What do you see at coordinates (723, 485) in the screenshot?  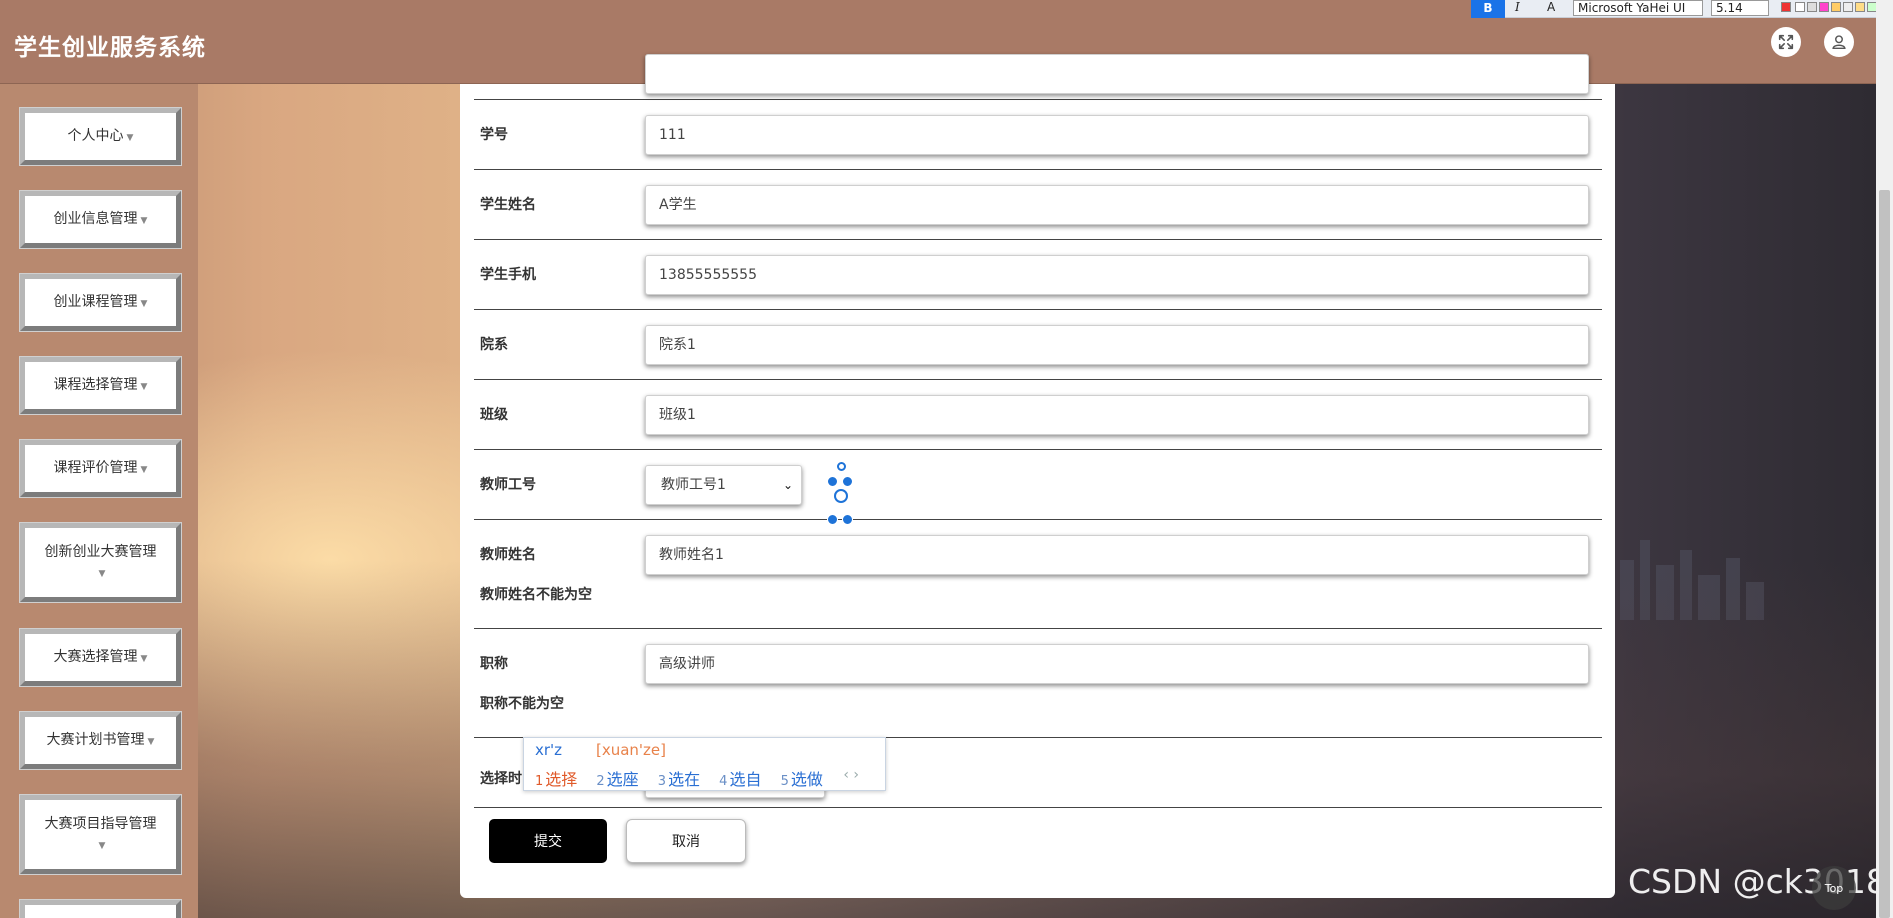 I see `teacher-id-select: 教师工号1 ⌄` at bounding box center [723, 485].